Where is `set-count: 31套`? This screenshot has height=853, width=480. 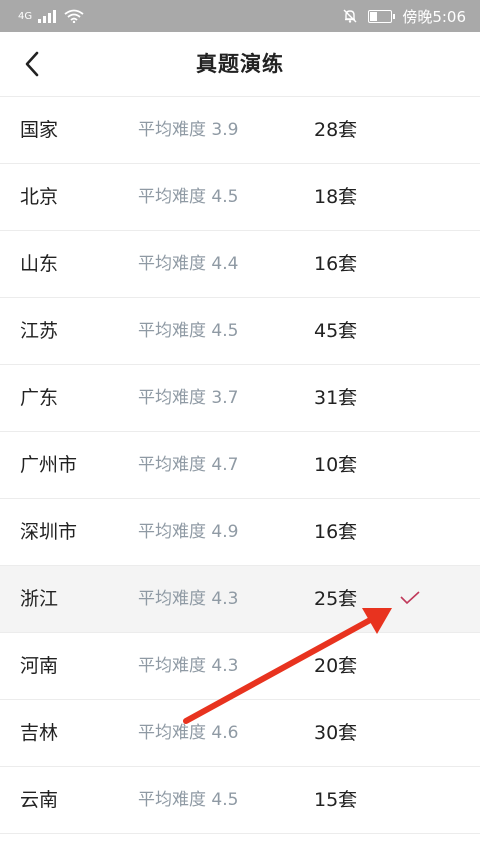
set-count: 31套 is located at coordinates (336, 398).